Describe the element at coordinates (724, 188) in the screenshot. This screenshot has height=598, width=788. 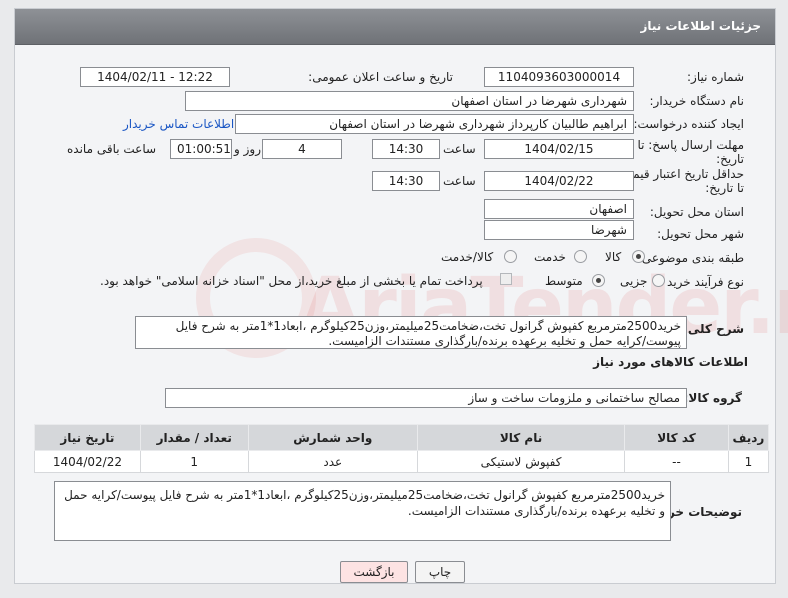
I see `price-validity-label-2: تا تاریخ:` at that location.